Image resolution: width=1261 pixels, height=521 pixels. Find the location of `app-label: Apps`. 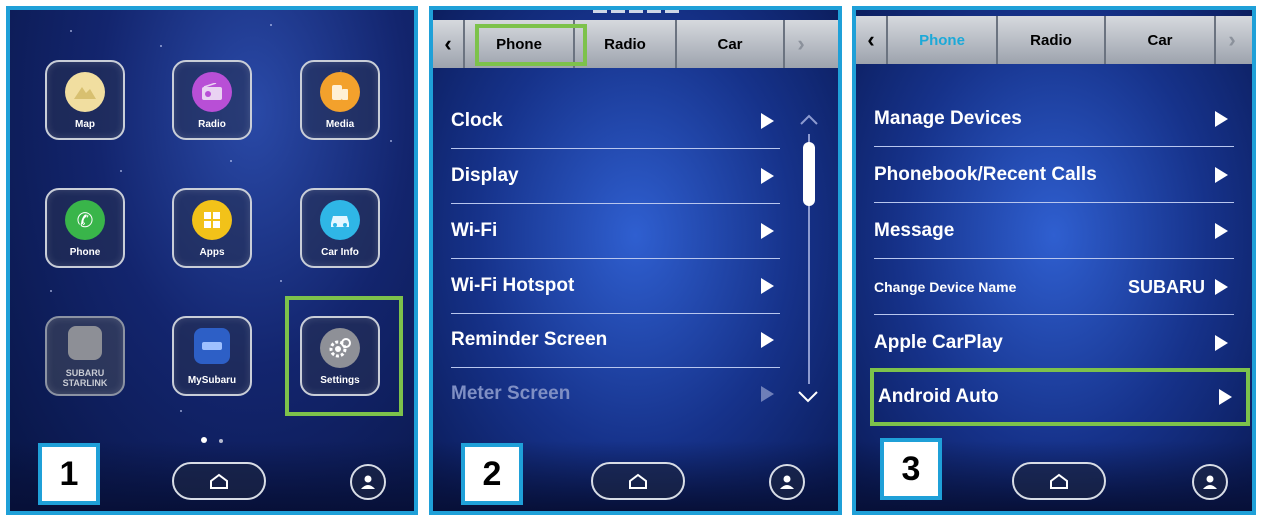

app-label: Apps is located at coordinates (212, 252).